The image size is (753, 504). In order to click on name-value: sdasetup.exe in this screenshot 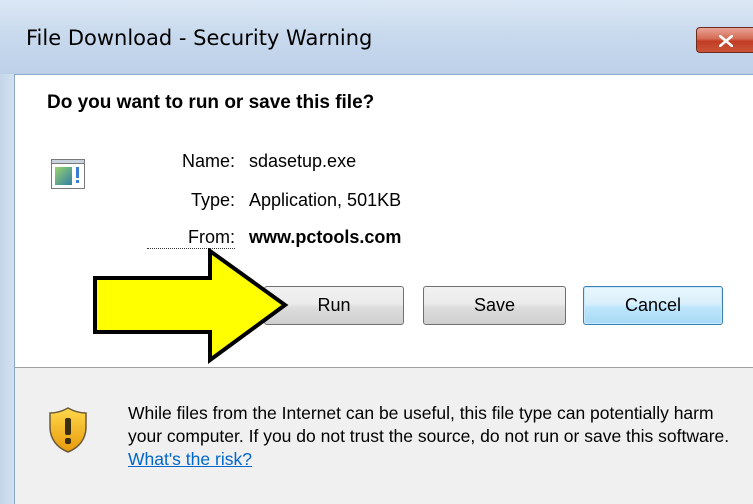, I will do `click(303, 161)`.